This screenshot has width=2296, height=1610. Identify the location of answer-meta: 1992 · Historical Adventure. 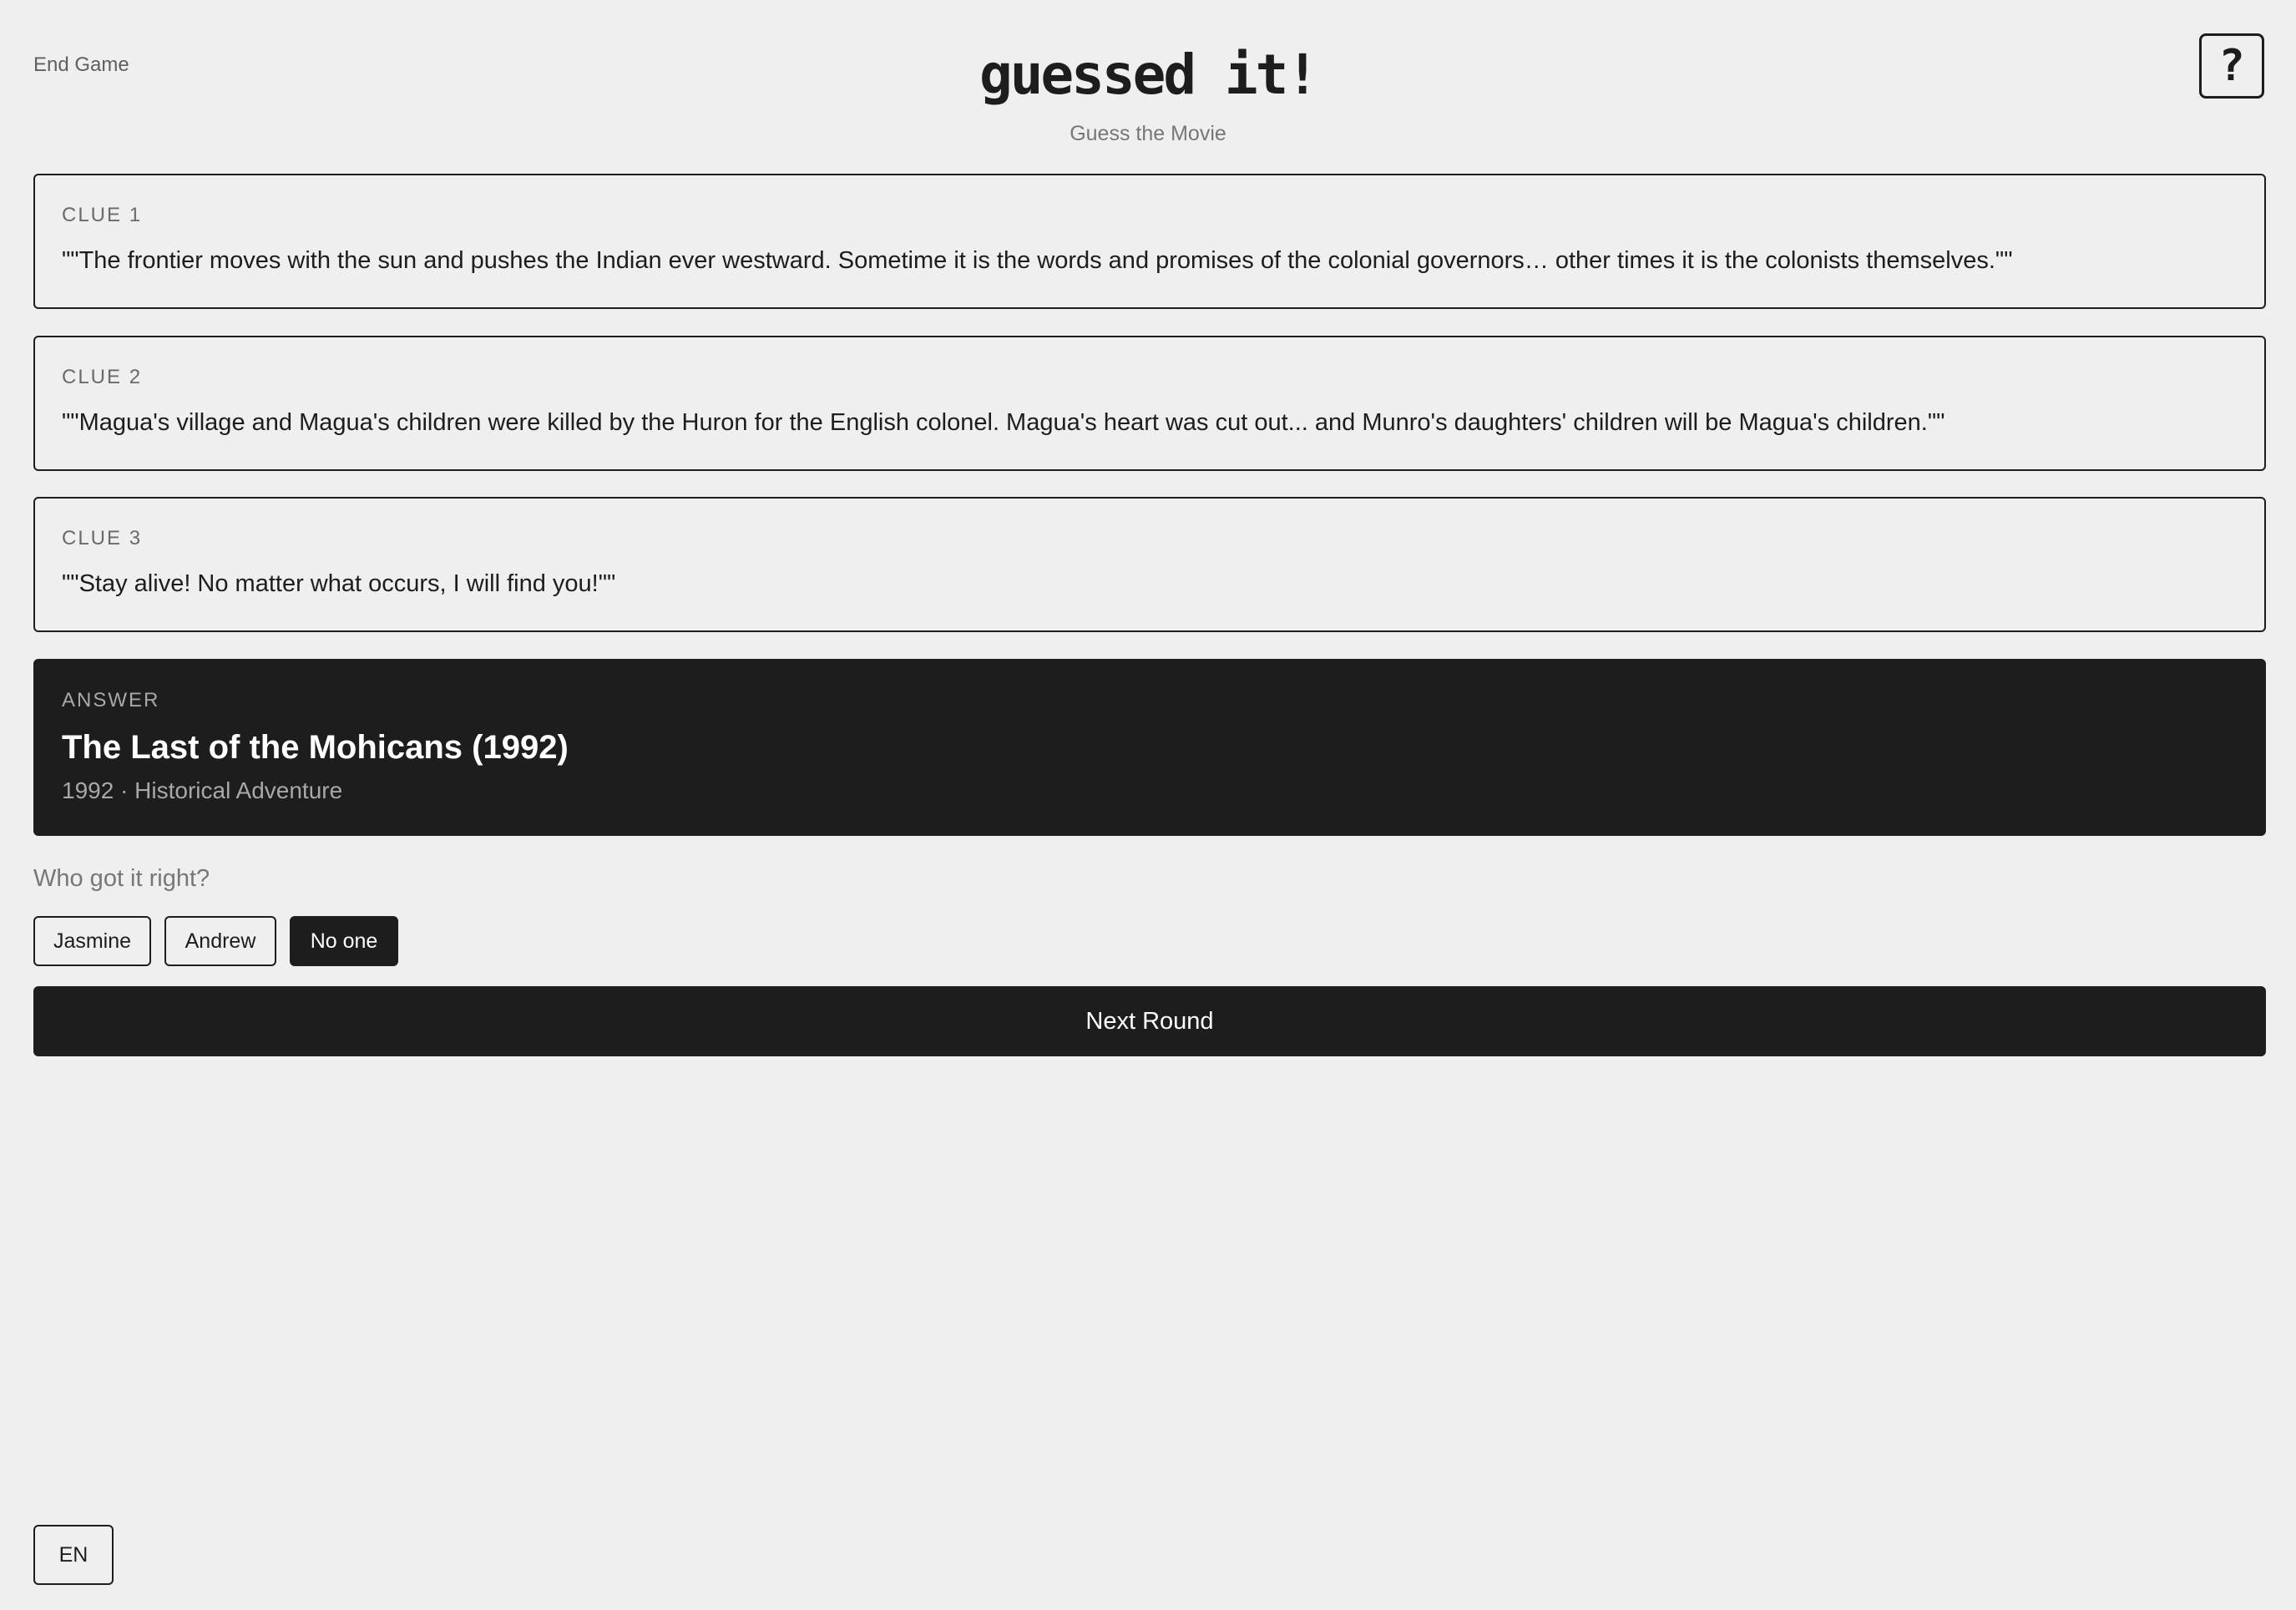
(202, 790).